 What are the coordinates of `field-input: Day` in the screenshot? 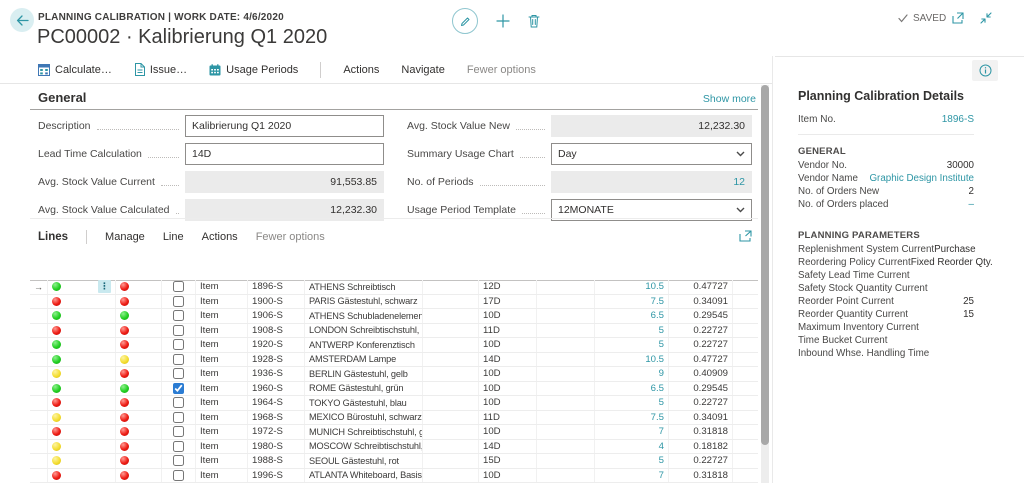 It's located at (651, 154).